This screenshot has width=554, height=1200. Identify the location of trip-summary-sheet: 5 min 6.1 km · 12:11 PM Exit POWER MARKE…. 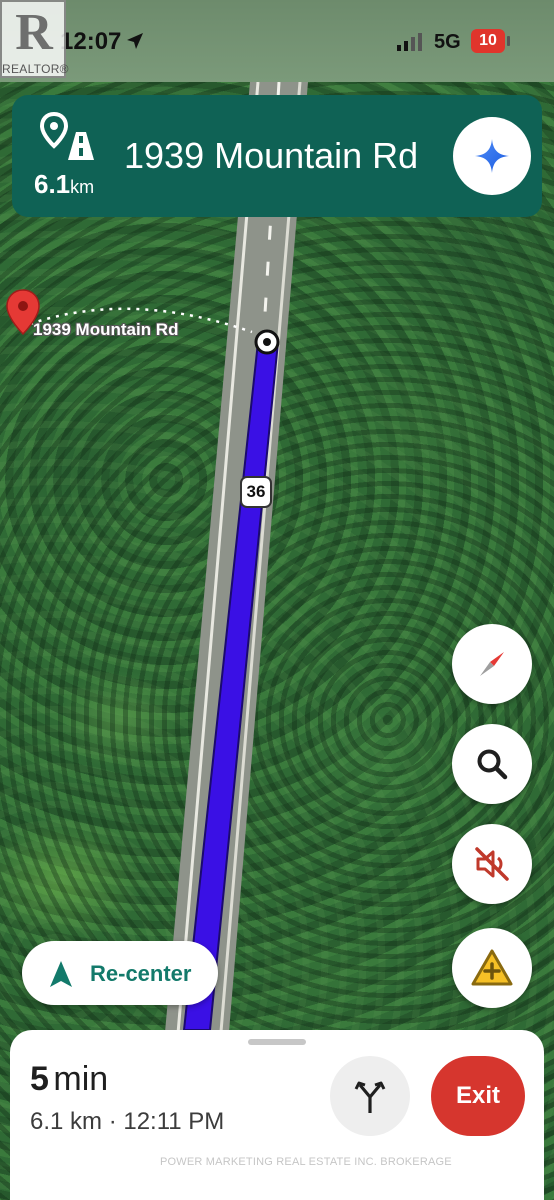
(277, 1115).